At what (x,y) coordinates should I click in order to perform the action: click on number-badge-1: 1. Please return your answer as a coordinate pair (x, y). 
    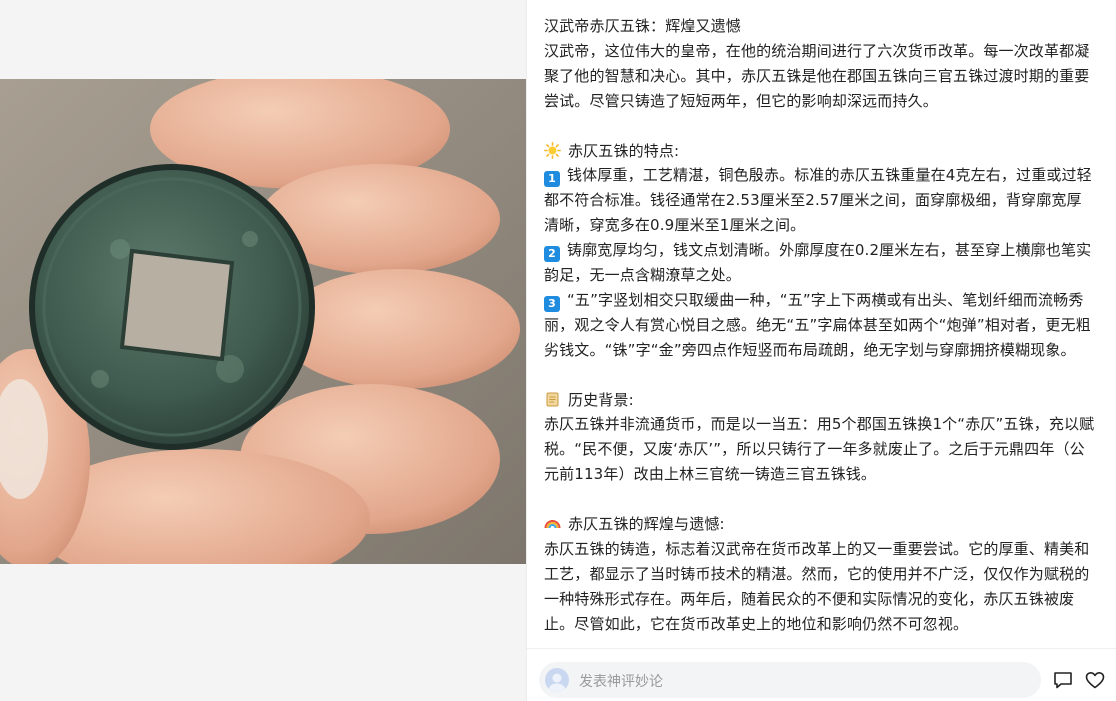
    Looking at the image, I should click on (552, 179).